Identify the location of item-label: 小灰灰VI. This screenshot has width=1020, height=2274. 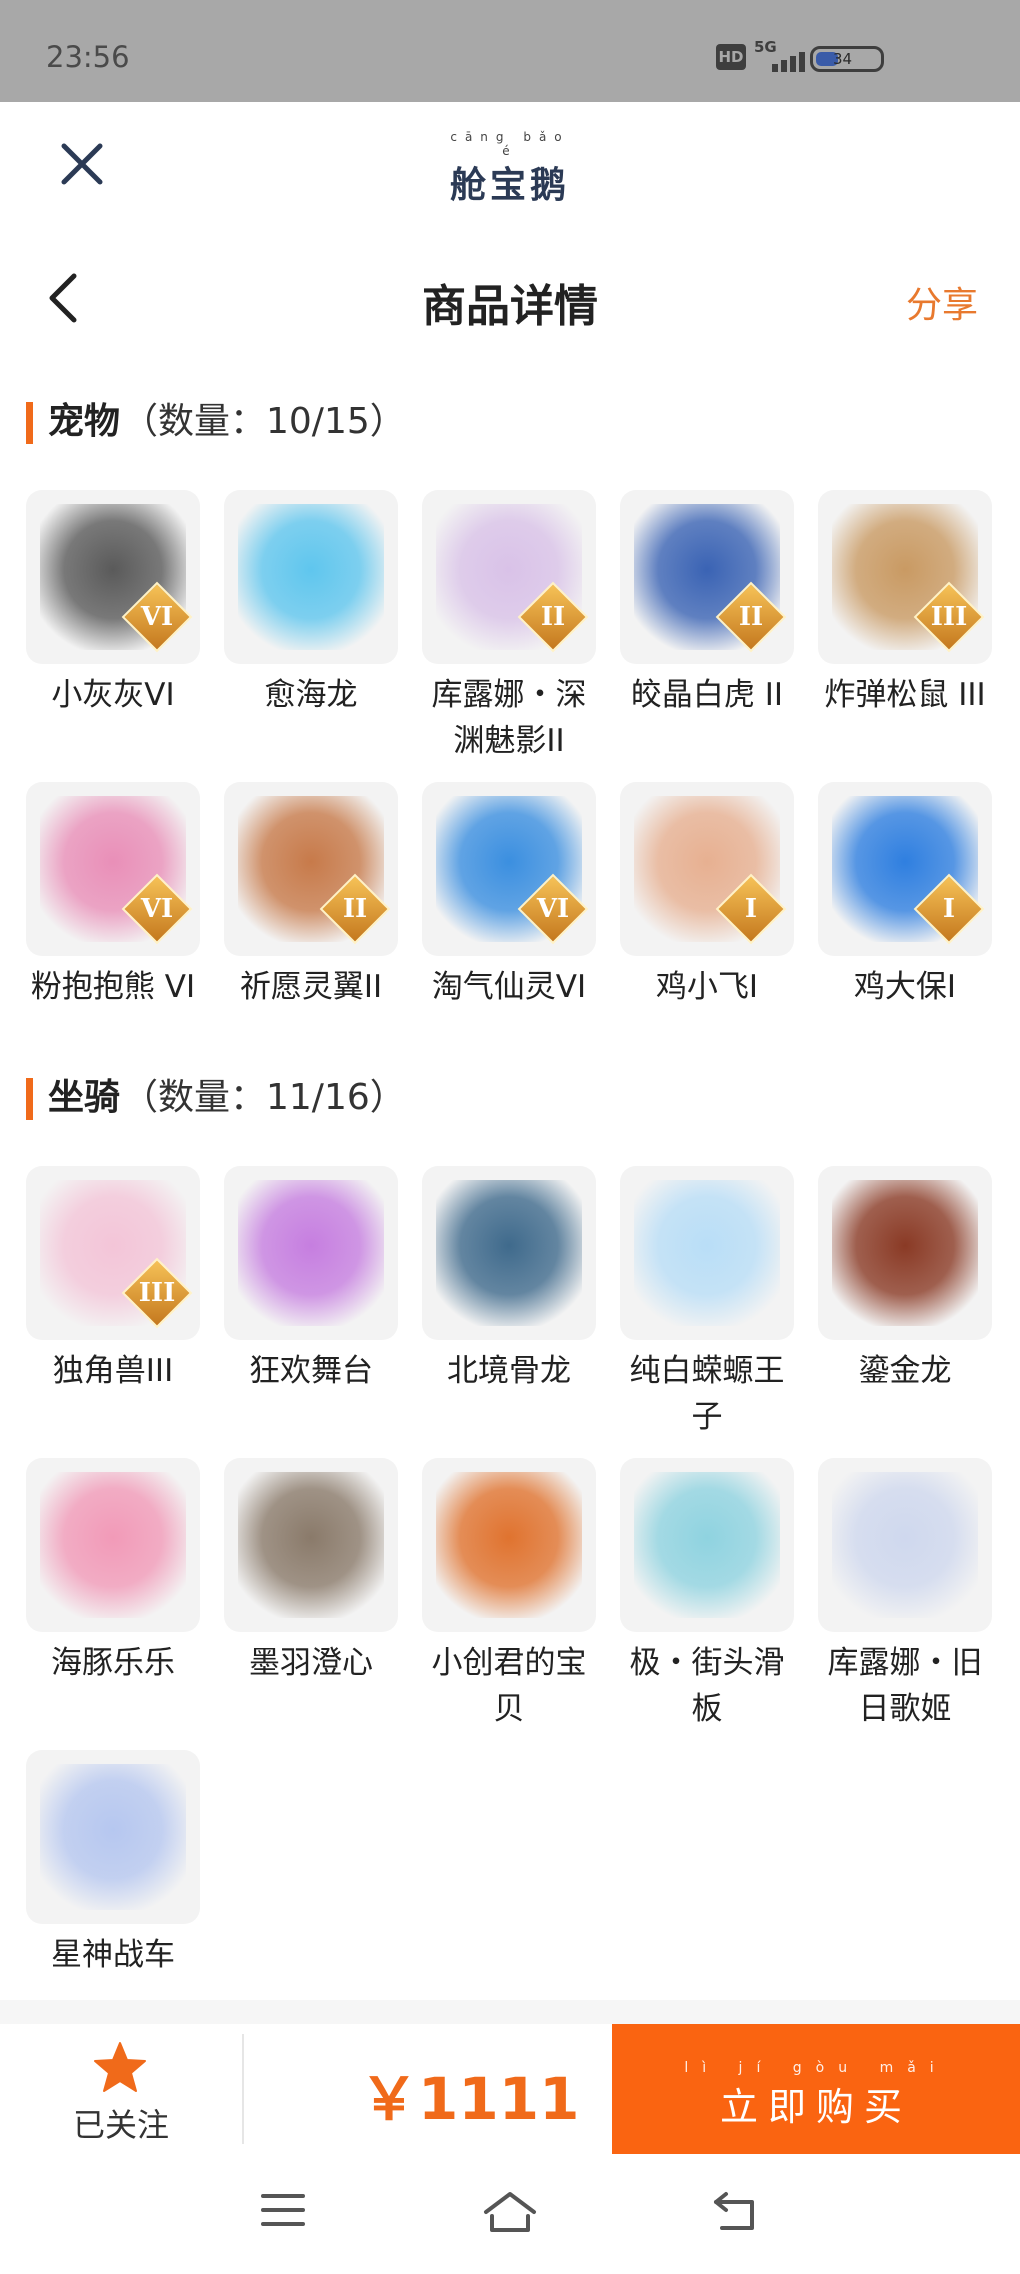
(113, 695).